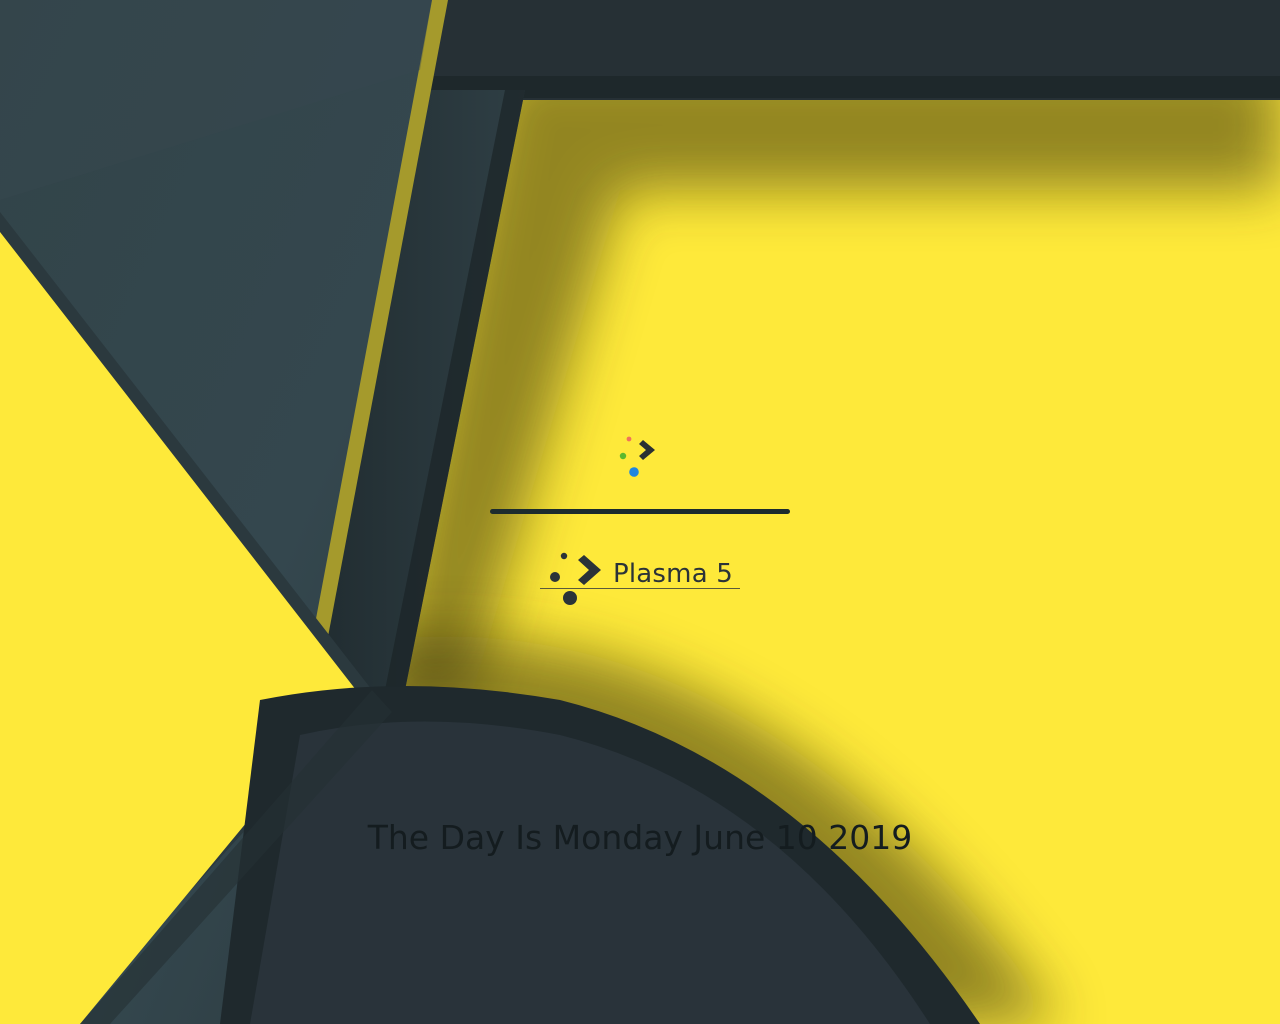  I want to click on loading-progress-bar, so click(640, 511).